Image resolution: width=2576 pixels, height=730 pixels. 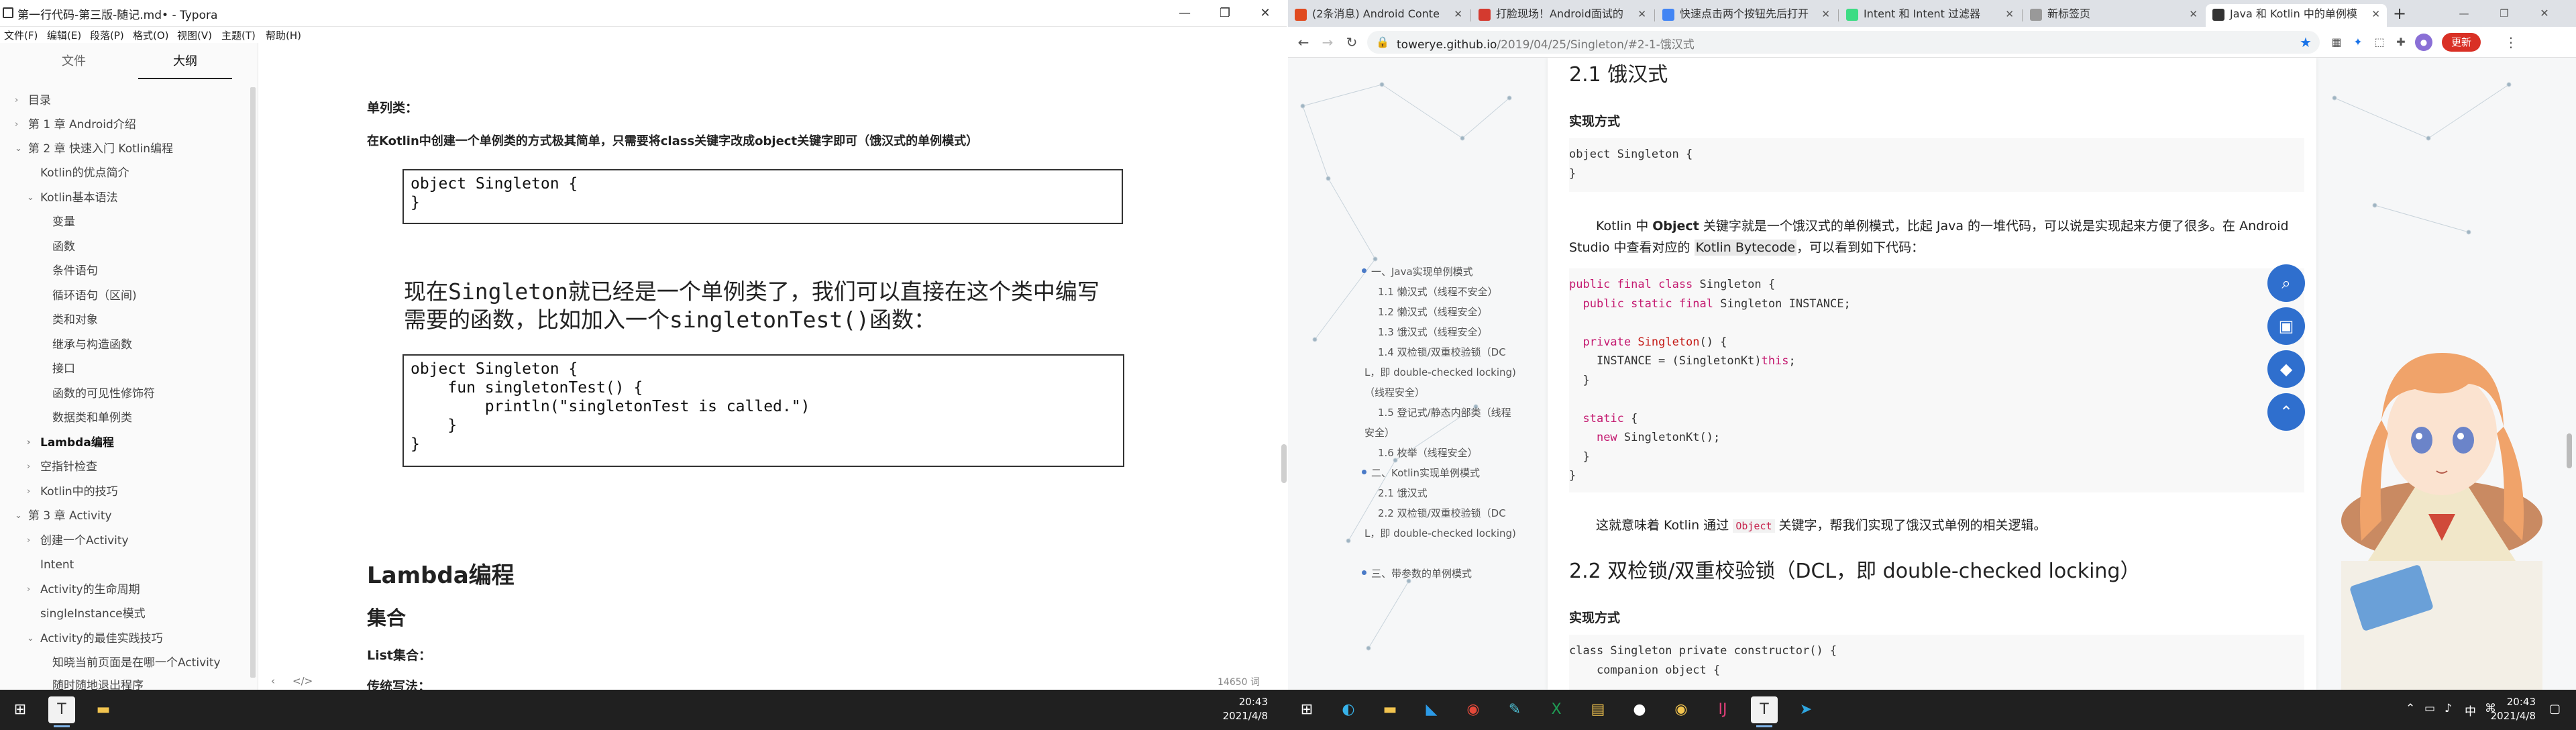 I want to click on menu-theme: 主题(T), so click(x=238, y=35).